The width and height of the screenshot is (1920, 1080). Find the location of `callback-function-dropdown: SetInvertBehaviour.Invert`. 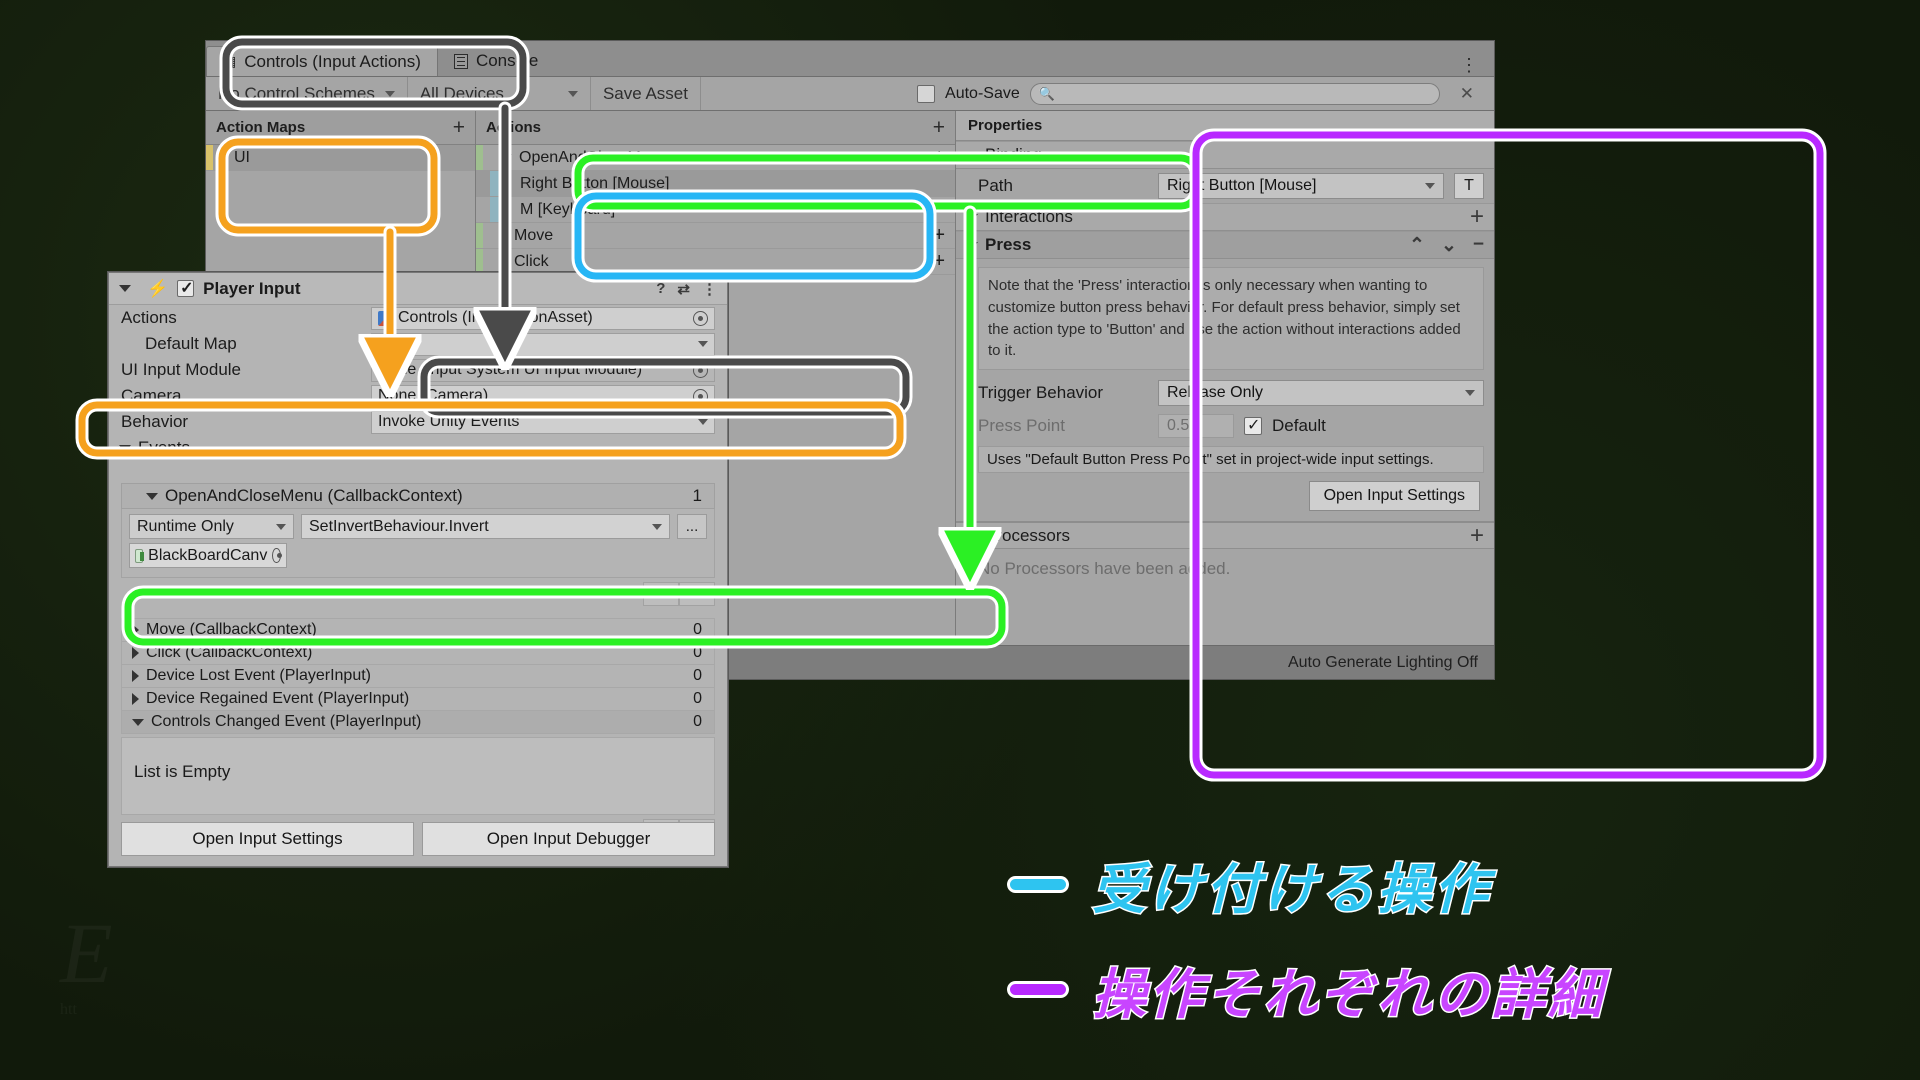

callback-function-dropdown: SetInvertBehaviour.Invert is located at coordinates (485, 526).